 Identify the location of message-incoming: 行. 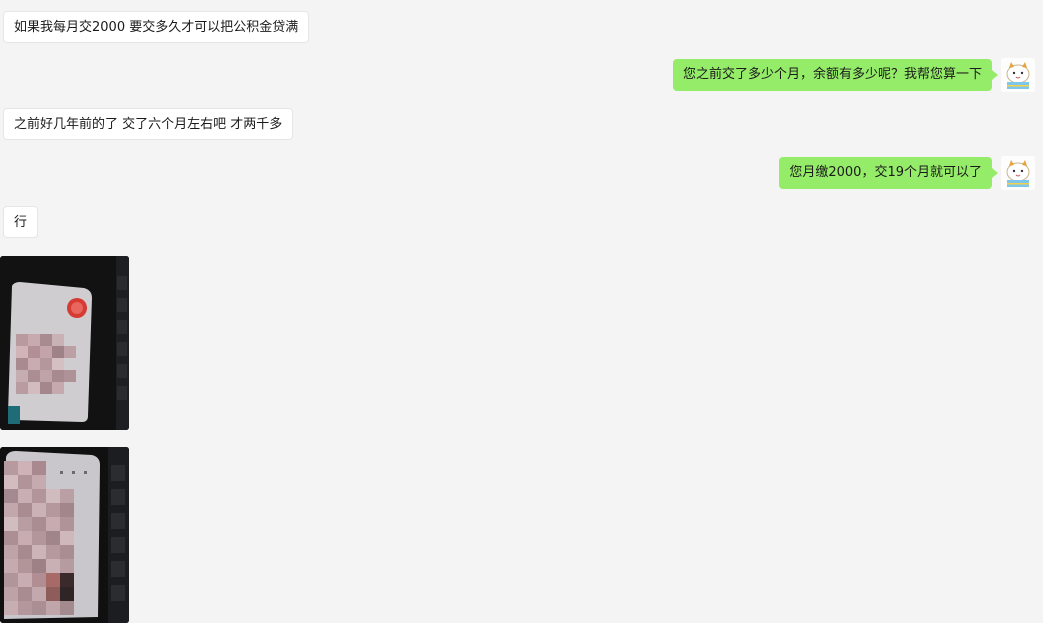
(21, 222).